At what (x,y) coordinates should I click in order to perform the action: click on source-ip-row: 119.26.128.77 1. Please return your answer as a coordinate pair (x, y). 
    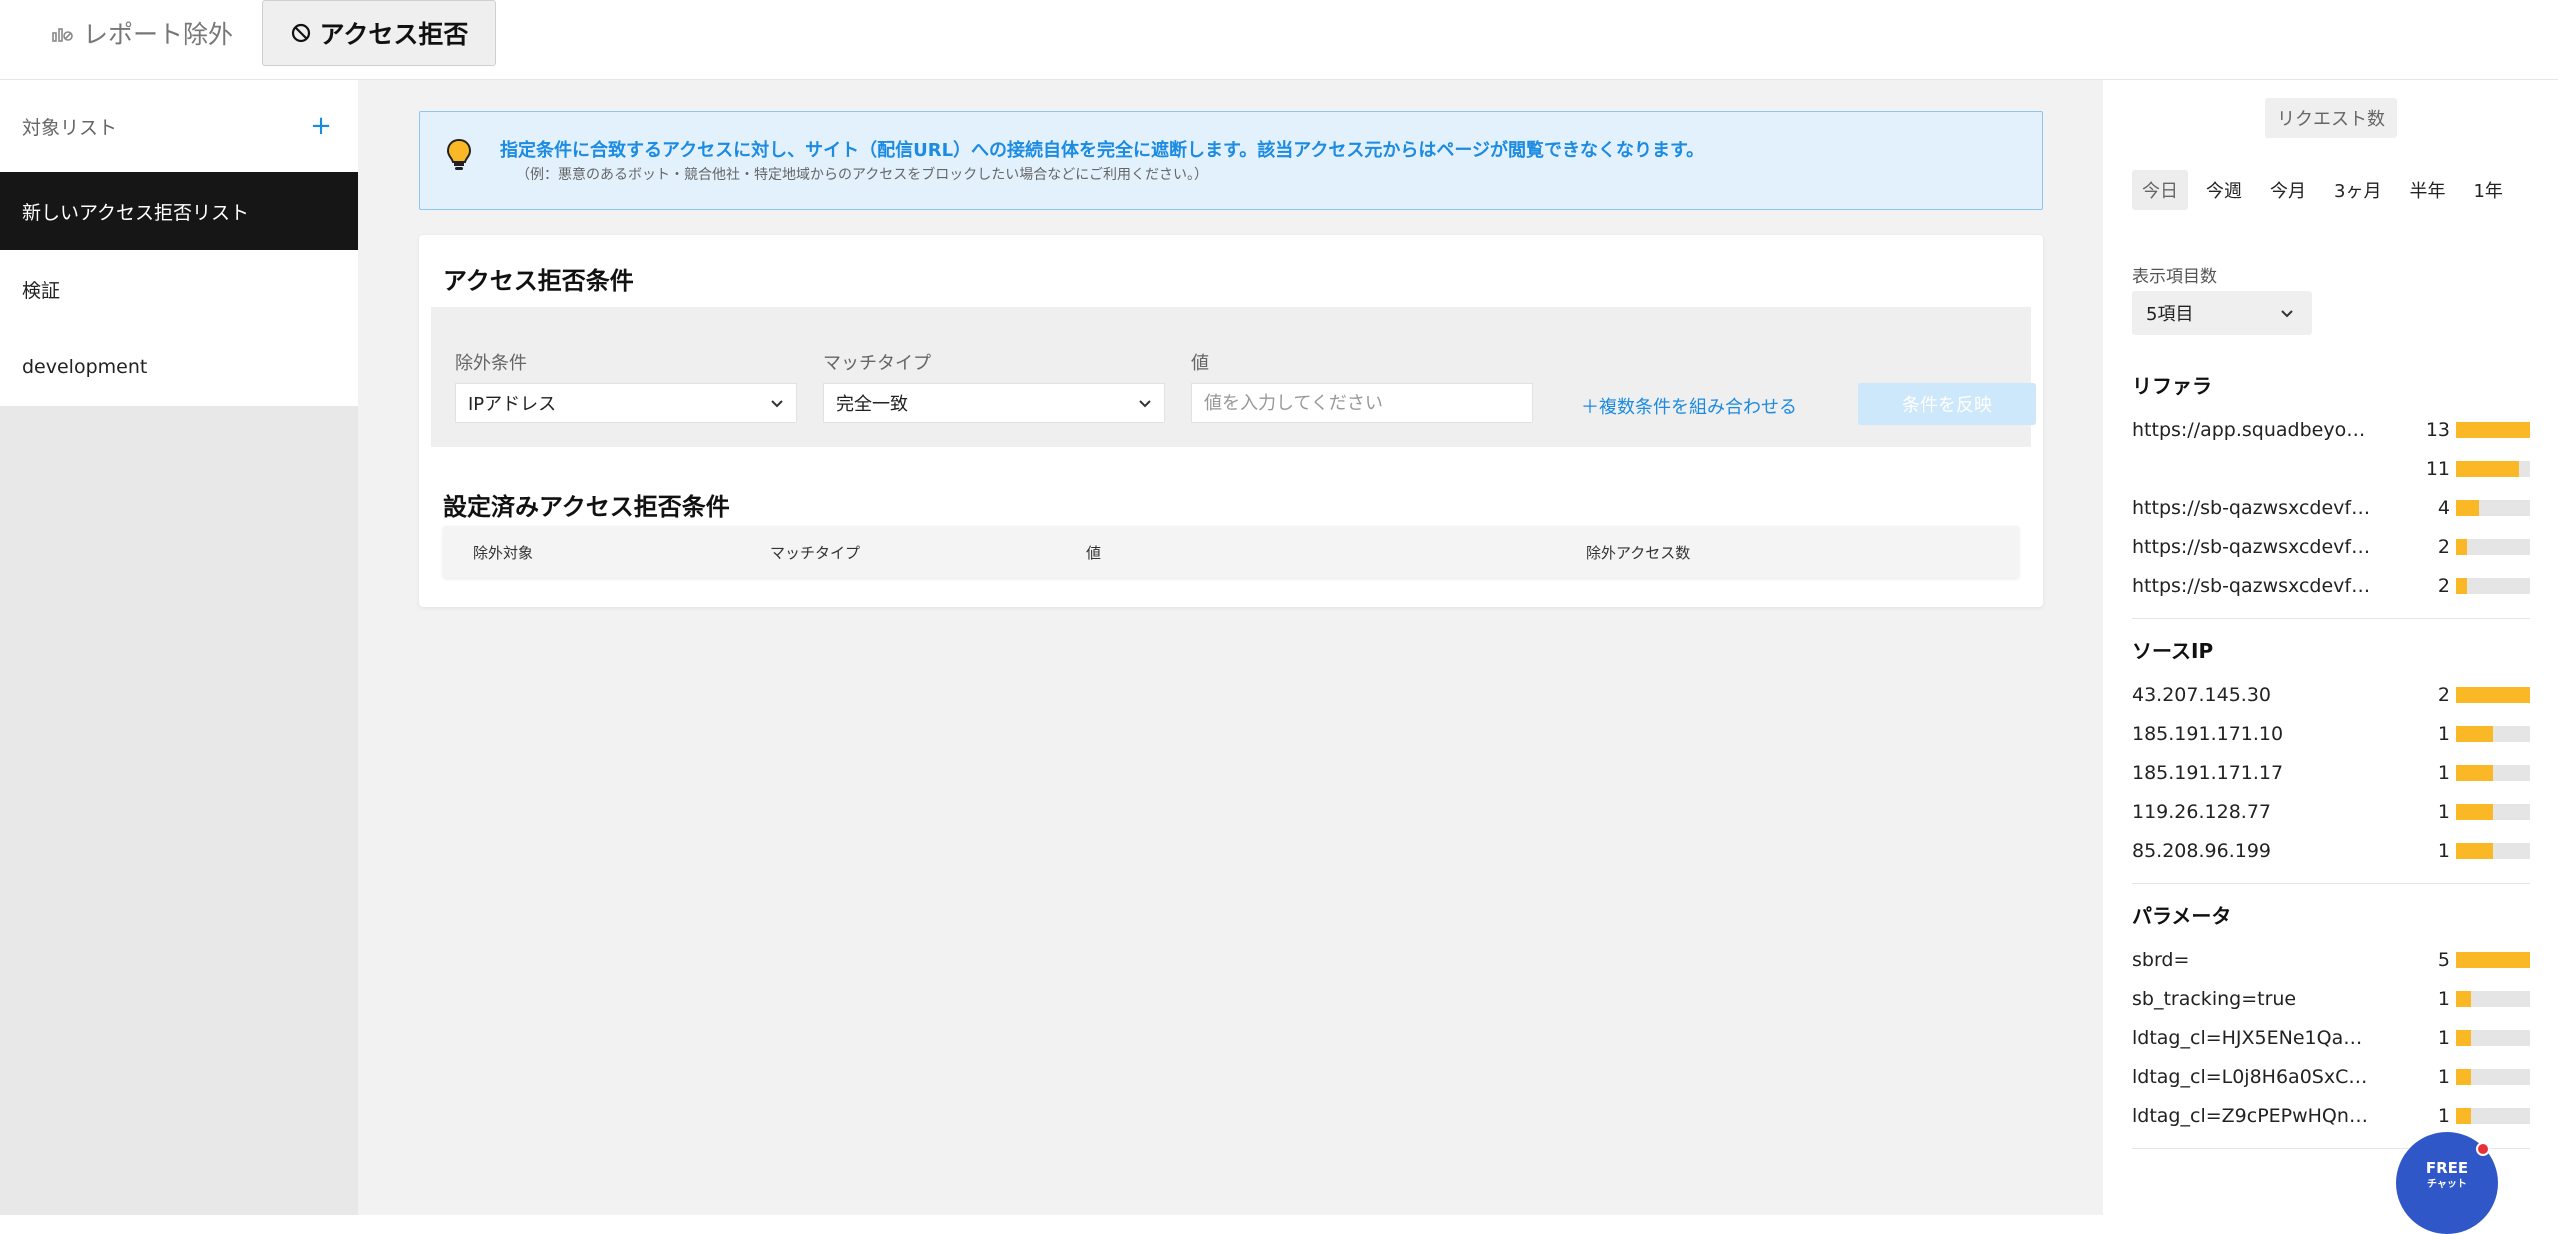
    Looking at the image, I should click on (2331, 811).